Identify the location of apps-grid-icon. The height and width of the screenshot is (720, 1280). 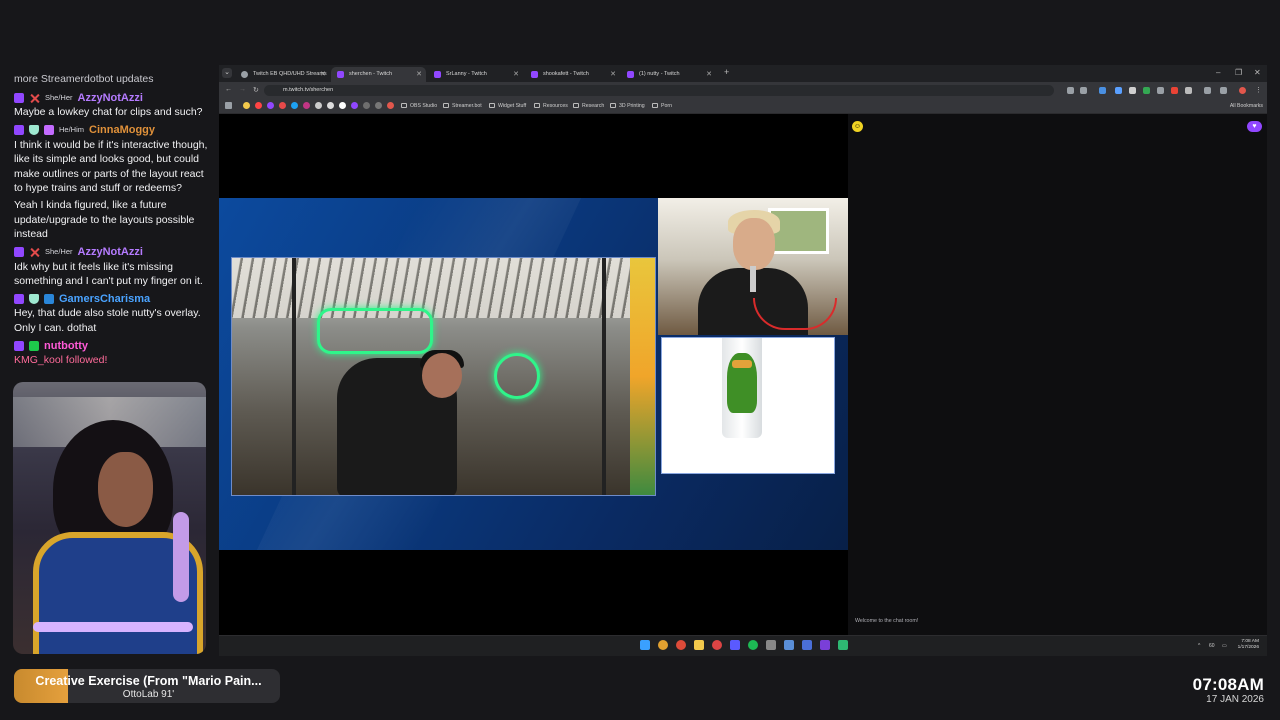
(228, 105).